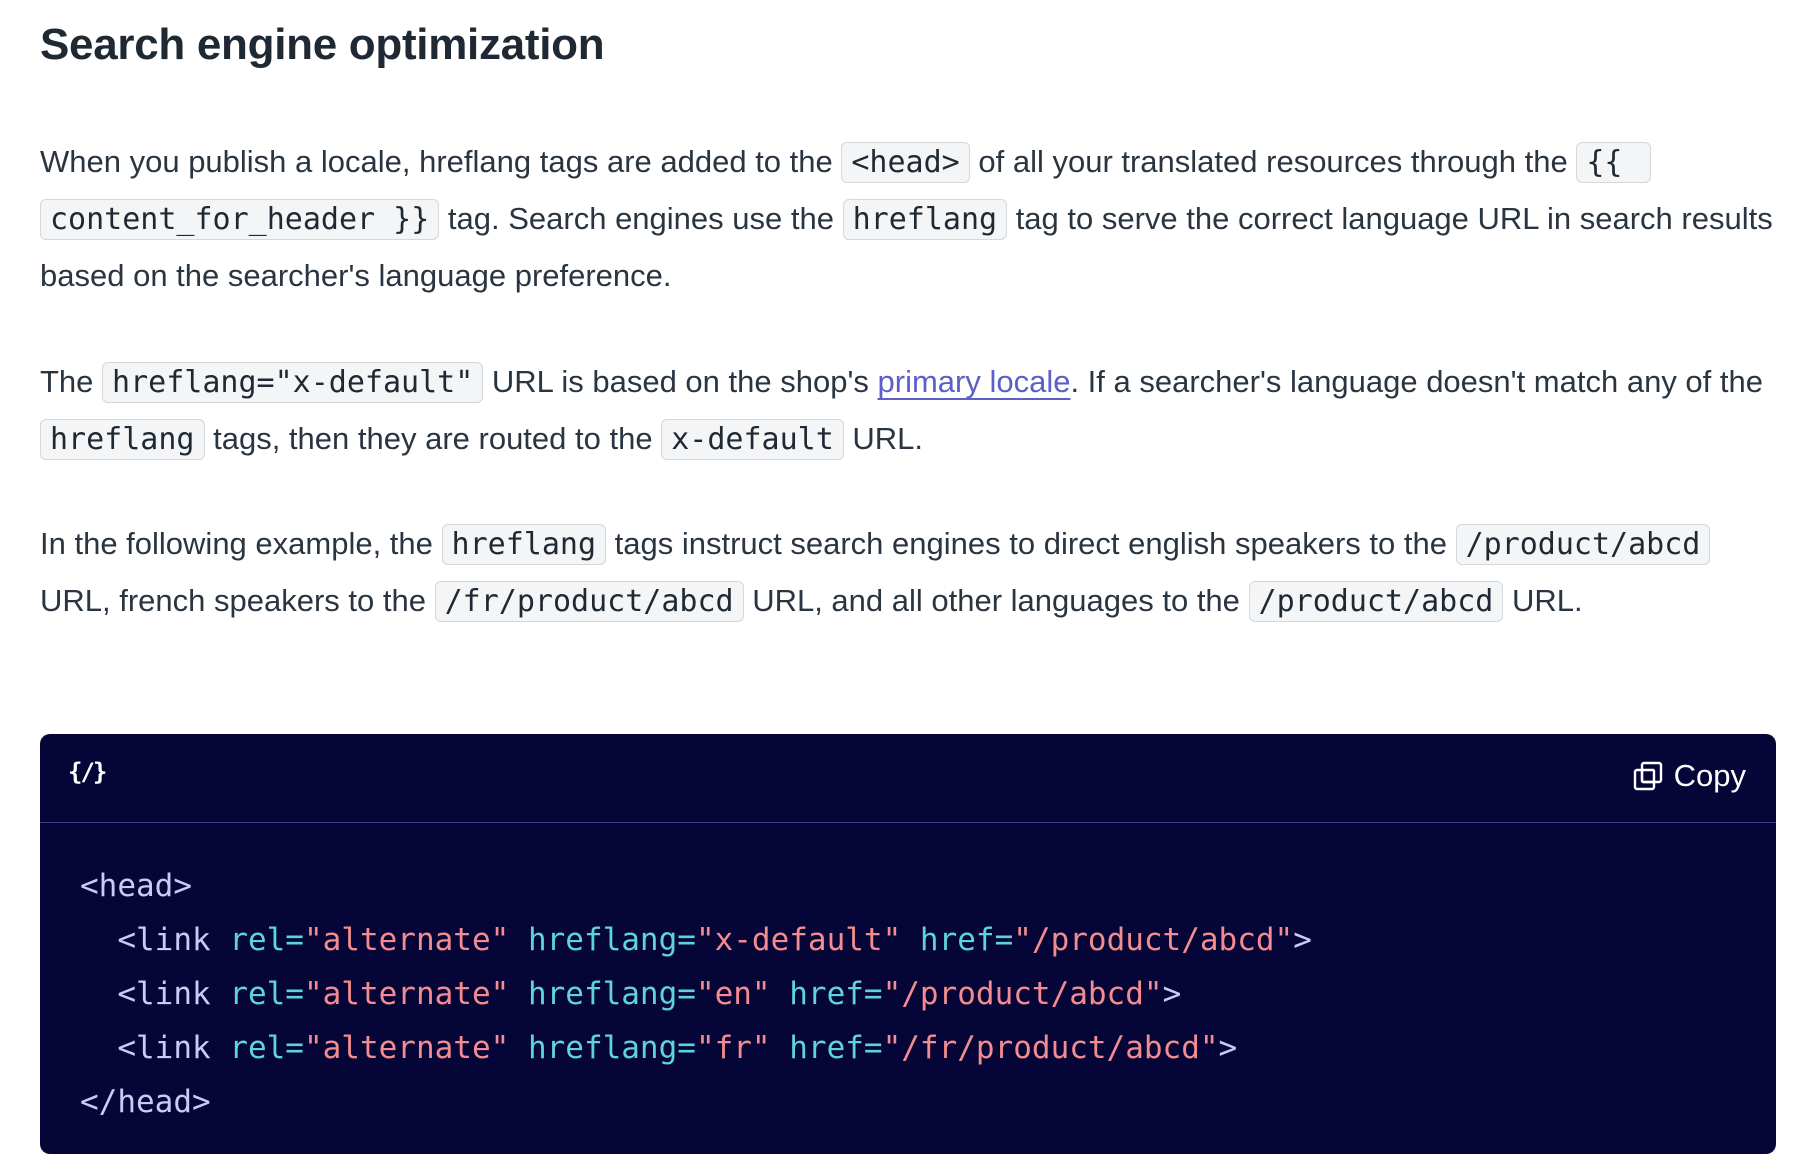 Image resolution: width=1814 pixels, height=1174 pixels. I want to click on code-token-tag: <head>, so click(136, 886).